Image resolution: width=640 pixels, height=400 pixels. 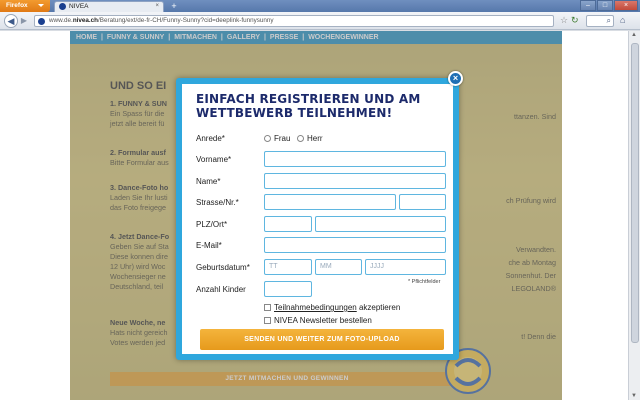 What do you see at coordinates (600, 21) in the screenshot?
I see `search-box: ⌕` at bounding box center [600, 21].